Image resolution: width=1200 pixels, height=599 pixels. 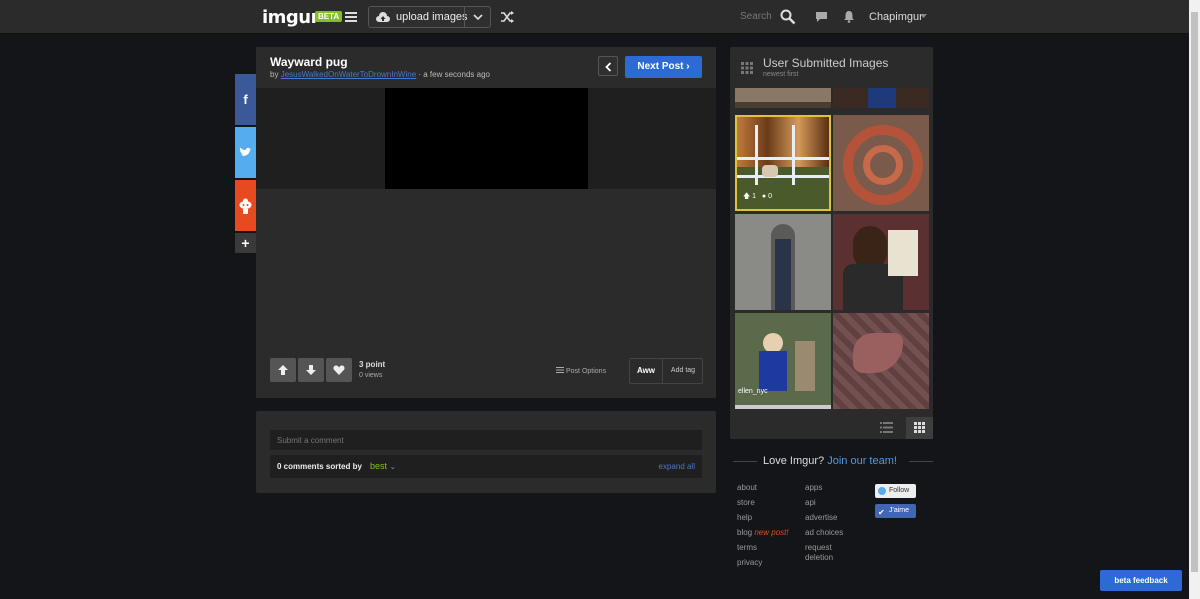 I want to click on grid-view-button, so click(x=919, y=428).